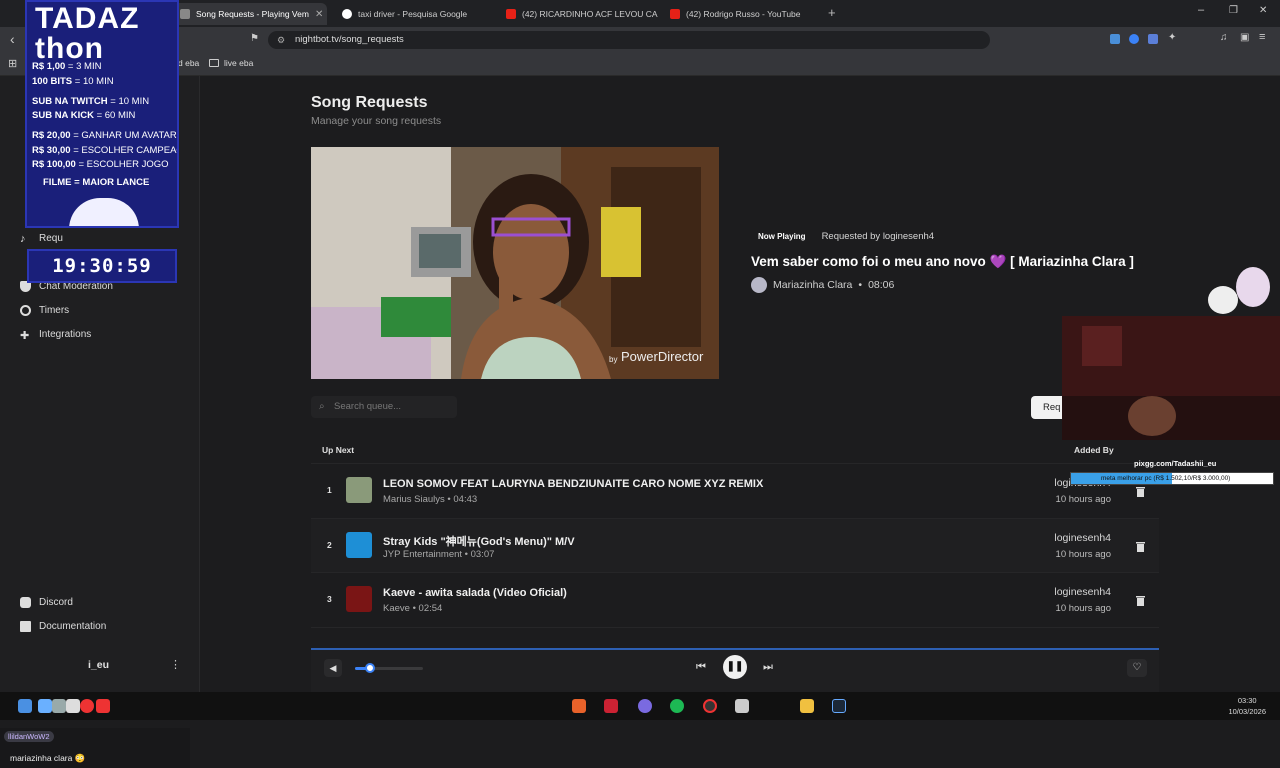 The width and height of the screenshot is (1280, 768). What do you see at coordinates (1247, 706) in the screenshot?
I see `system-clock: 03:30 10/03/2026` at bounding box center [1247, 706].